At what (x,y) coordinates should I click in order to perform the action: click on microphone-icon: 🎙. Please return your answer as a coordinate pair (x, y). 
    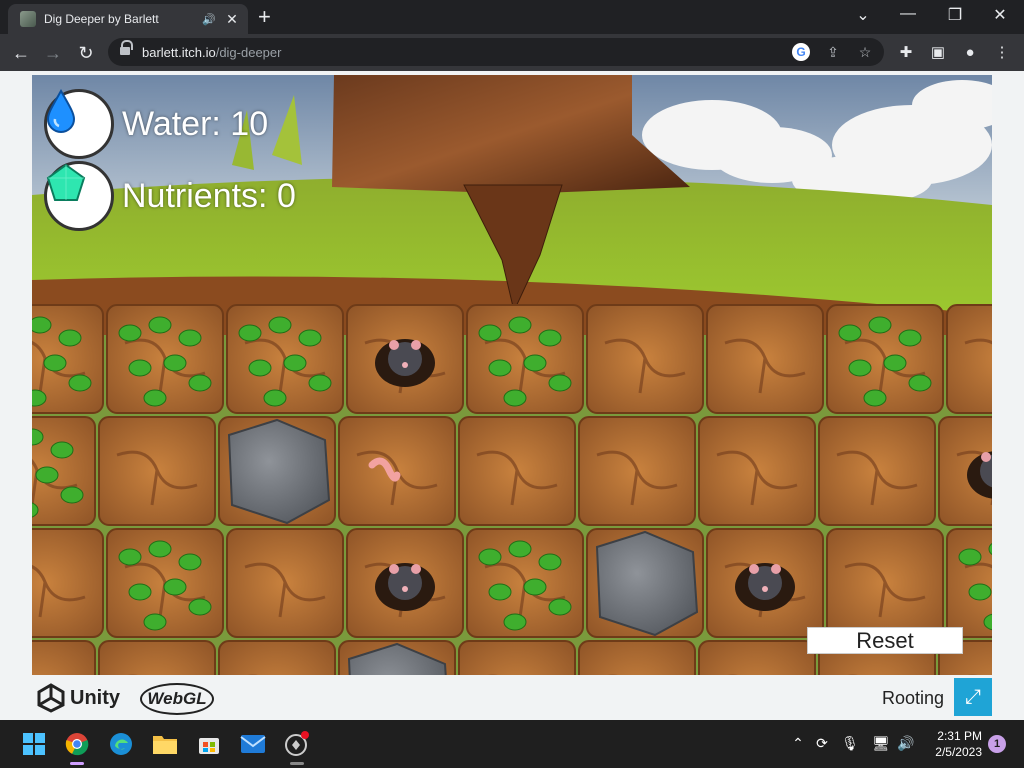
    Looking at the image, I should click on (850, 743).